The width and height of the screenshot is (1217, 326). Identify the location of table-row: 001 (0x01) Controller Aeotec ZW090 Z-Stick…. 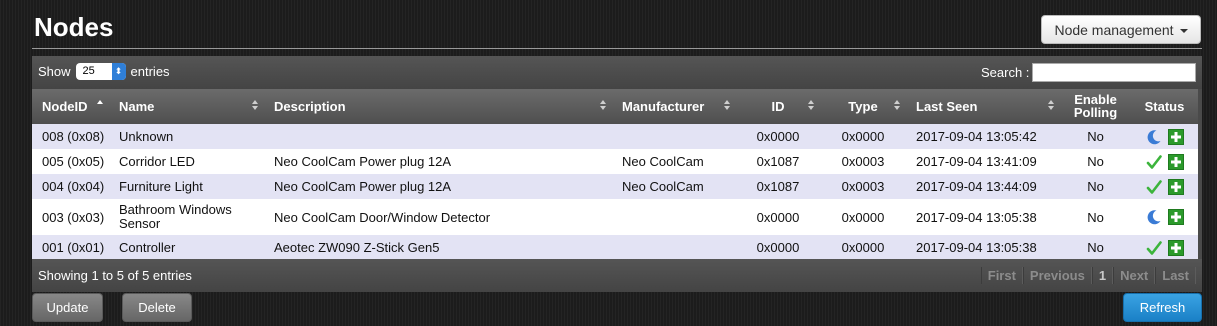
(615, 247).